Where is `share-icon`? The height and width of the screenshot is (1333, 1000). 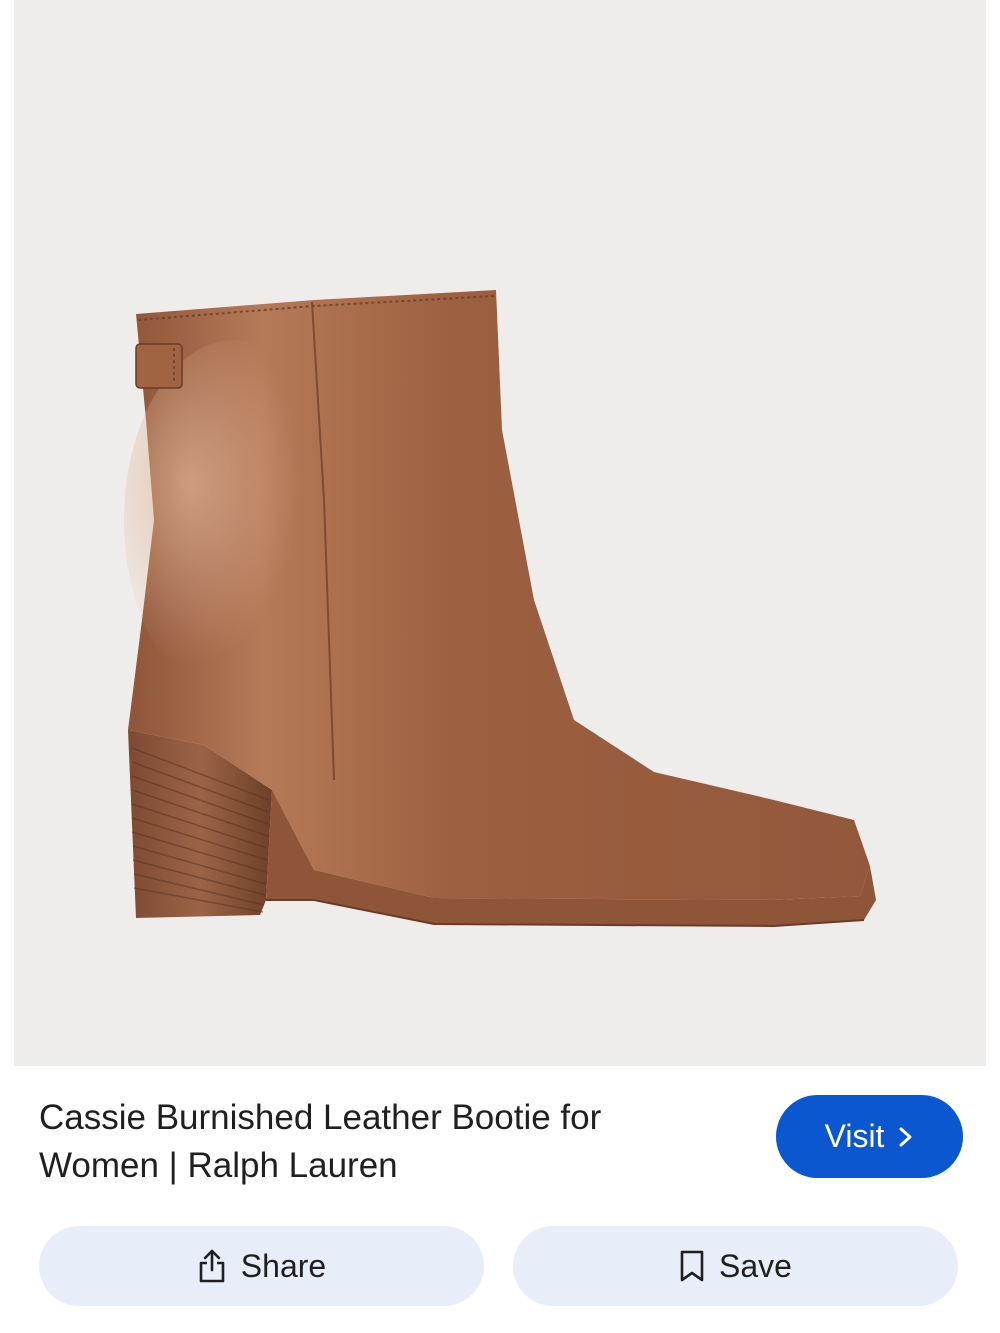 share-icon is located at coordinates (212, 1266).